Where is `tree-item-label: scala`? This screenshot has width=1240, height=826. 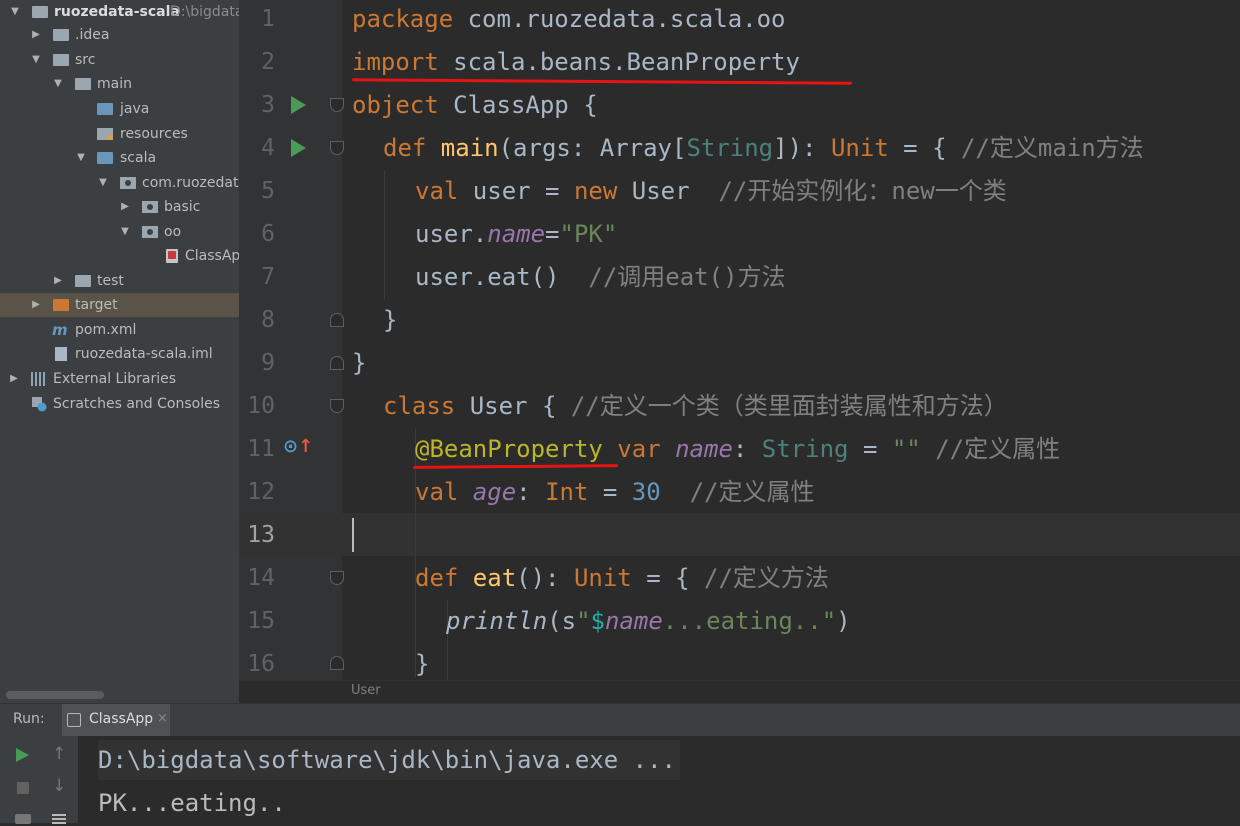 tree-item-label: scala is located at coordinates (138, 158).